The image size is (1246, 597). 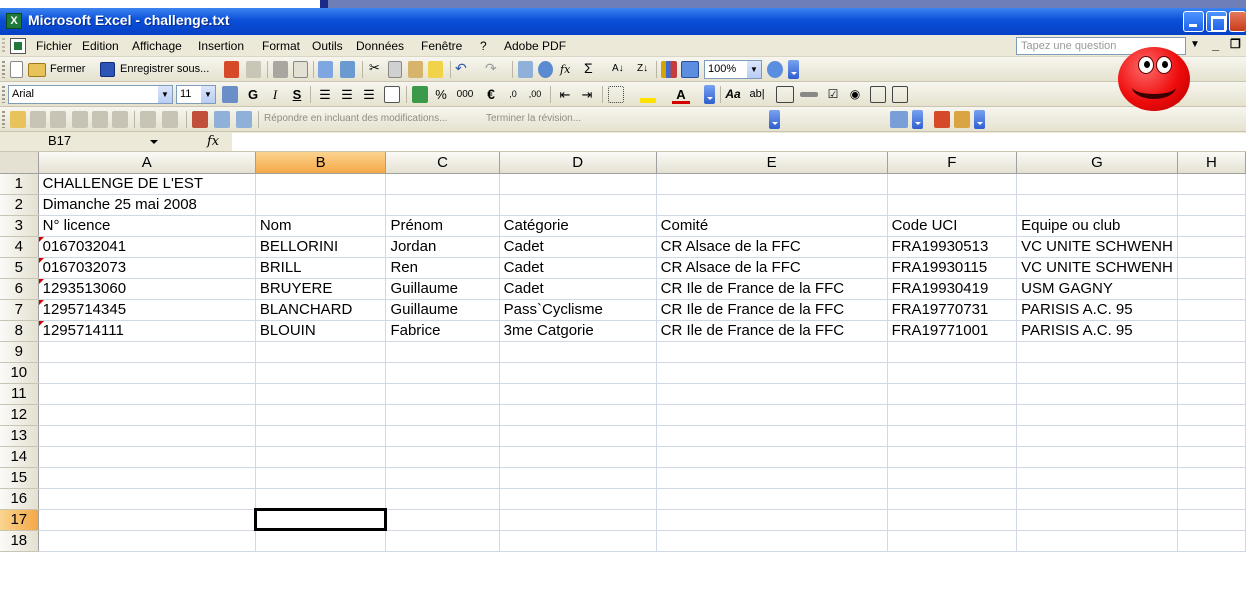 I want to click on pdf-toolbar-options-icon, so click(x=917, y=119).